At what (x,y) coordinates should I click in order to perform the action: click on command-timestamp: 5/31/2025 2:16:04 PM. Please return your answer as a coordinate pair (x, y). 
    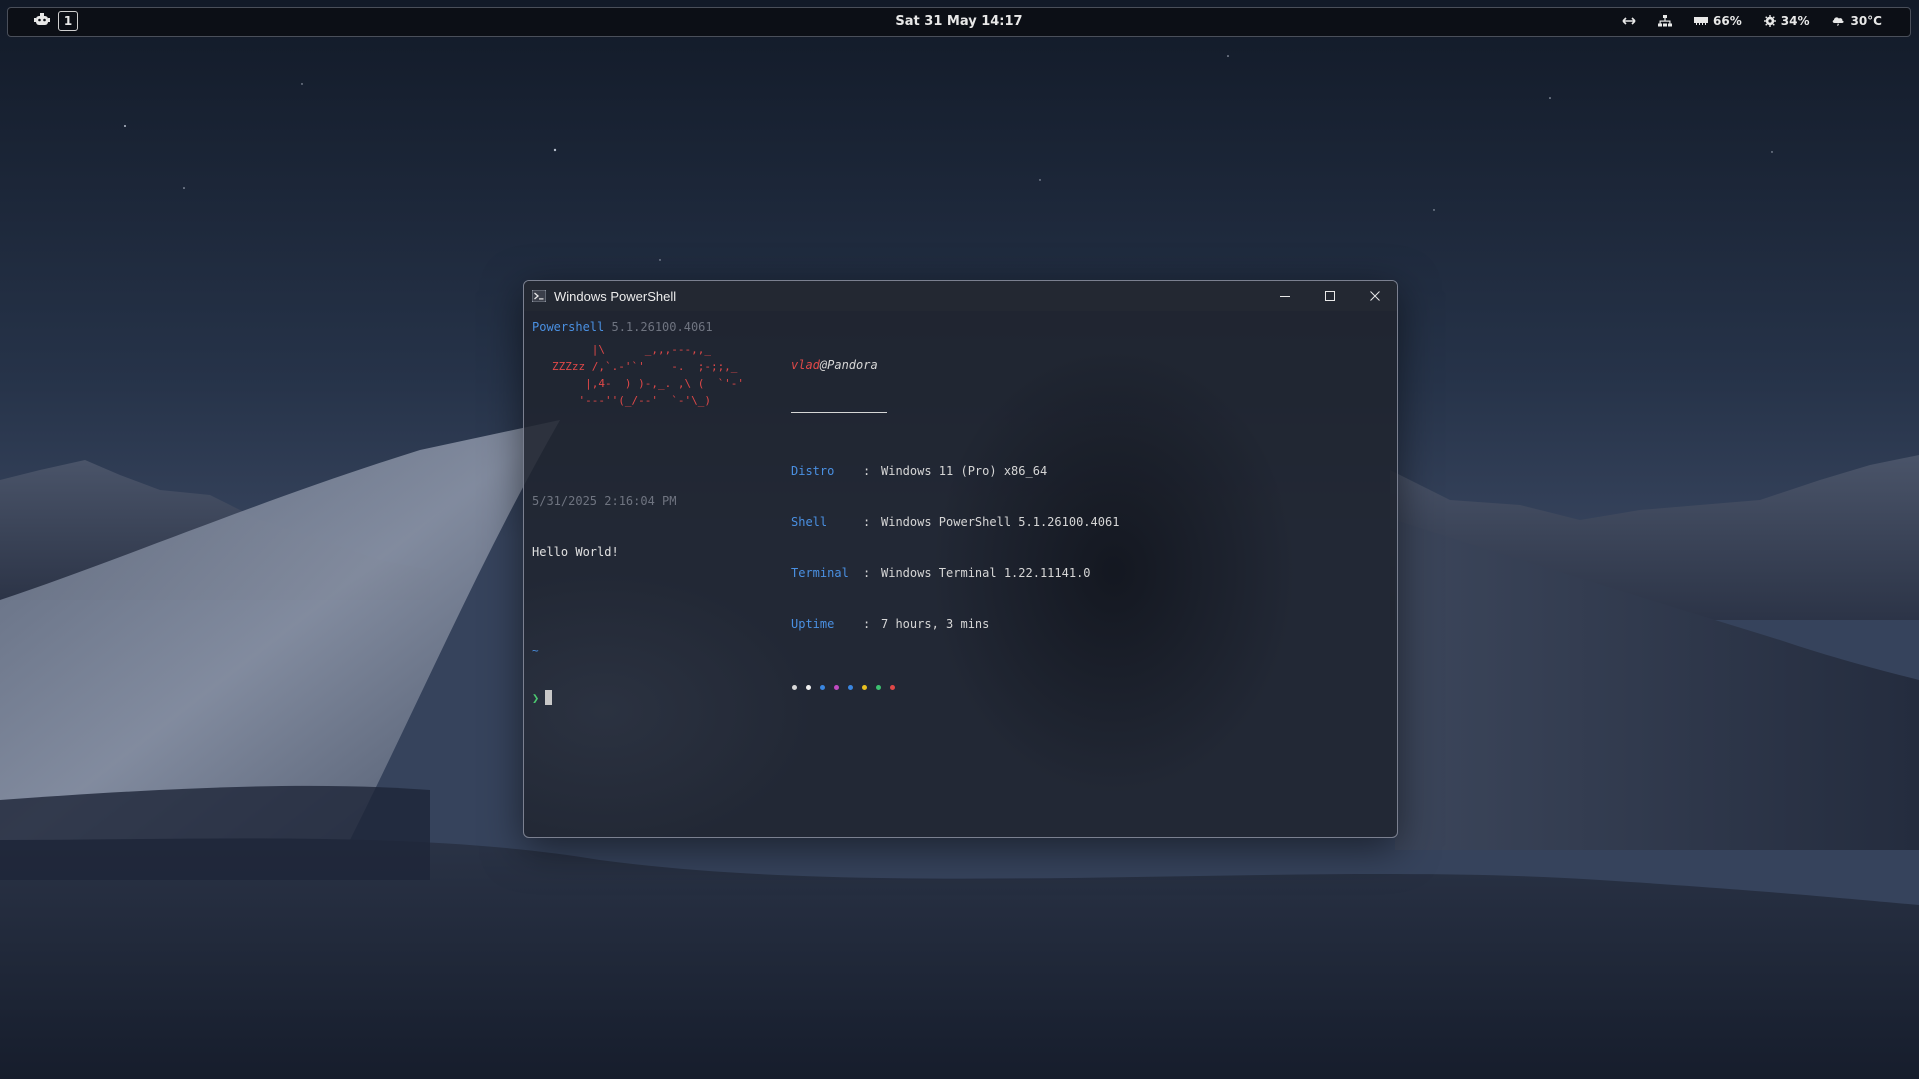
    Looking at the image, I should click on (604, 501).